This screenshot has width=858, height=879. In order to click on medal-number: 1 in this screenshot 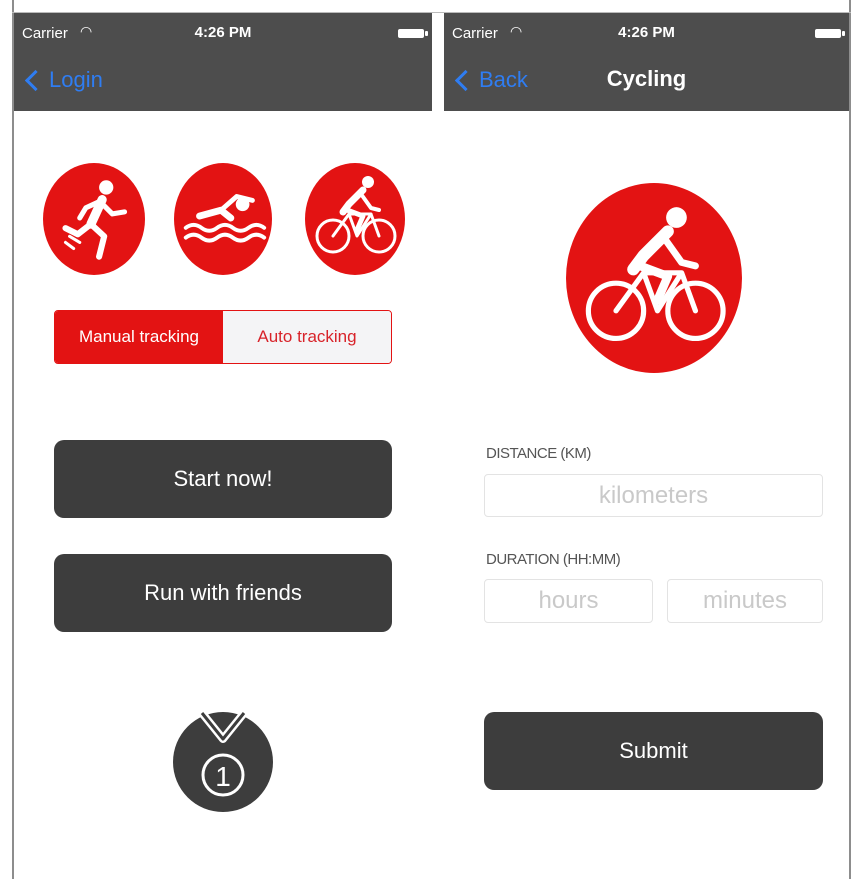, I will do `click(223, 776)`.